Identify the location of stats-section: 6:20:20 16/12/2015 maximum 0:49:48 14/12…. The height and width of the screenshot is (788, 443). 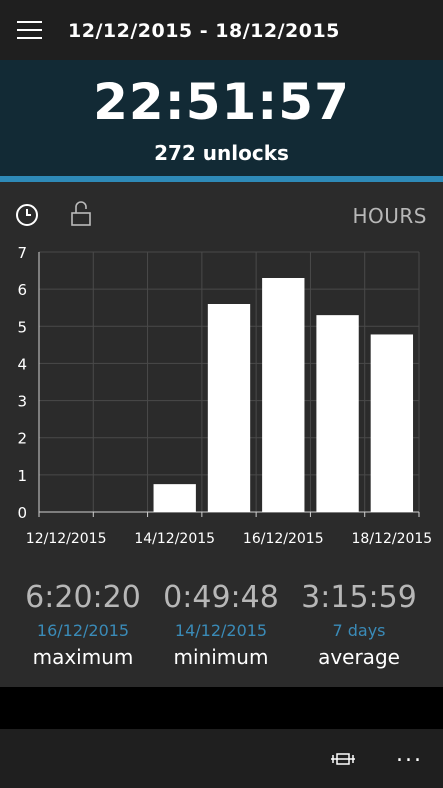
(221, 626).